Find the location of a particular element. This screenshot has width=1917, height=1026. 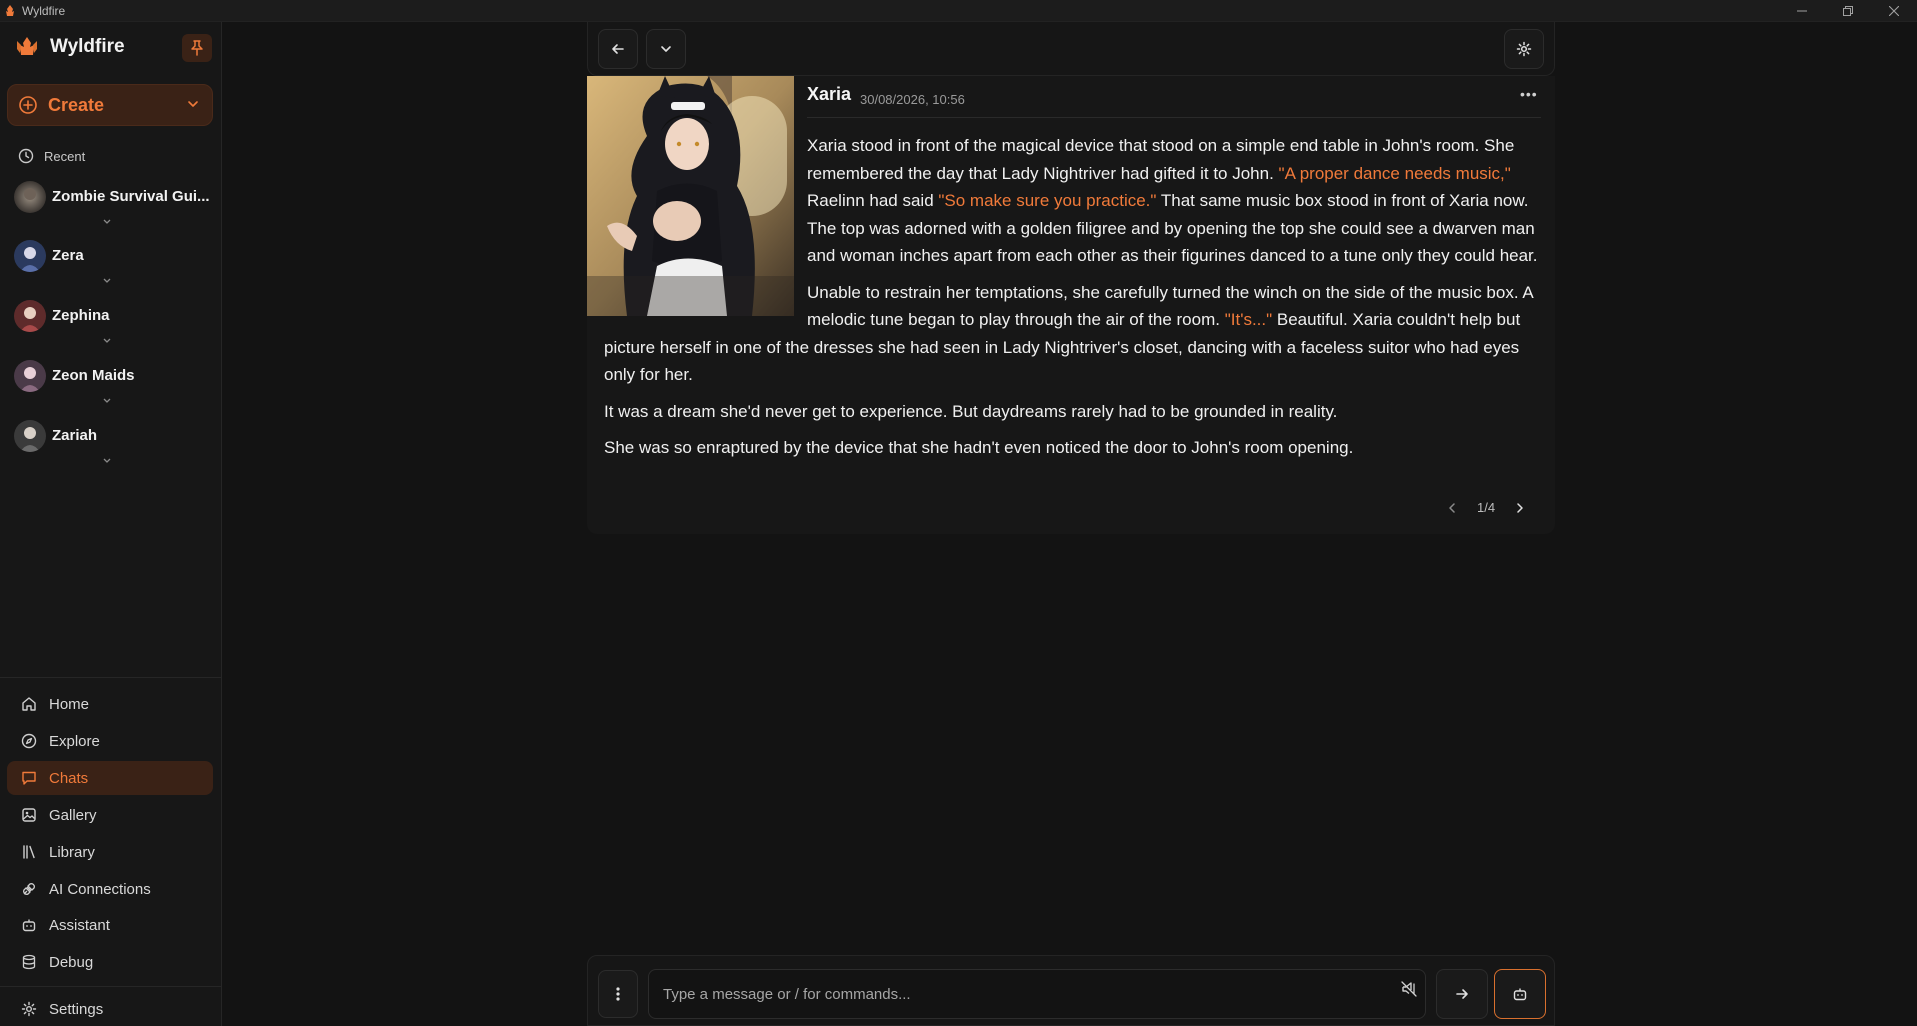

plus-circle-icon is located at coordinates (28, 105).